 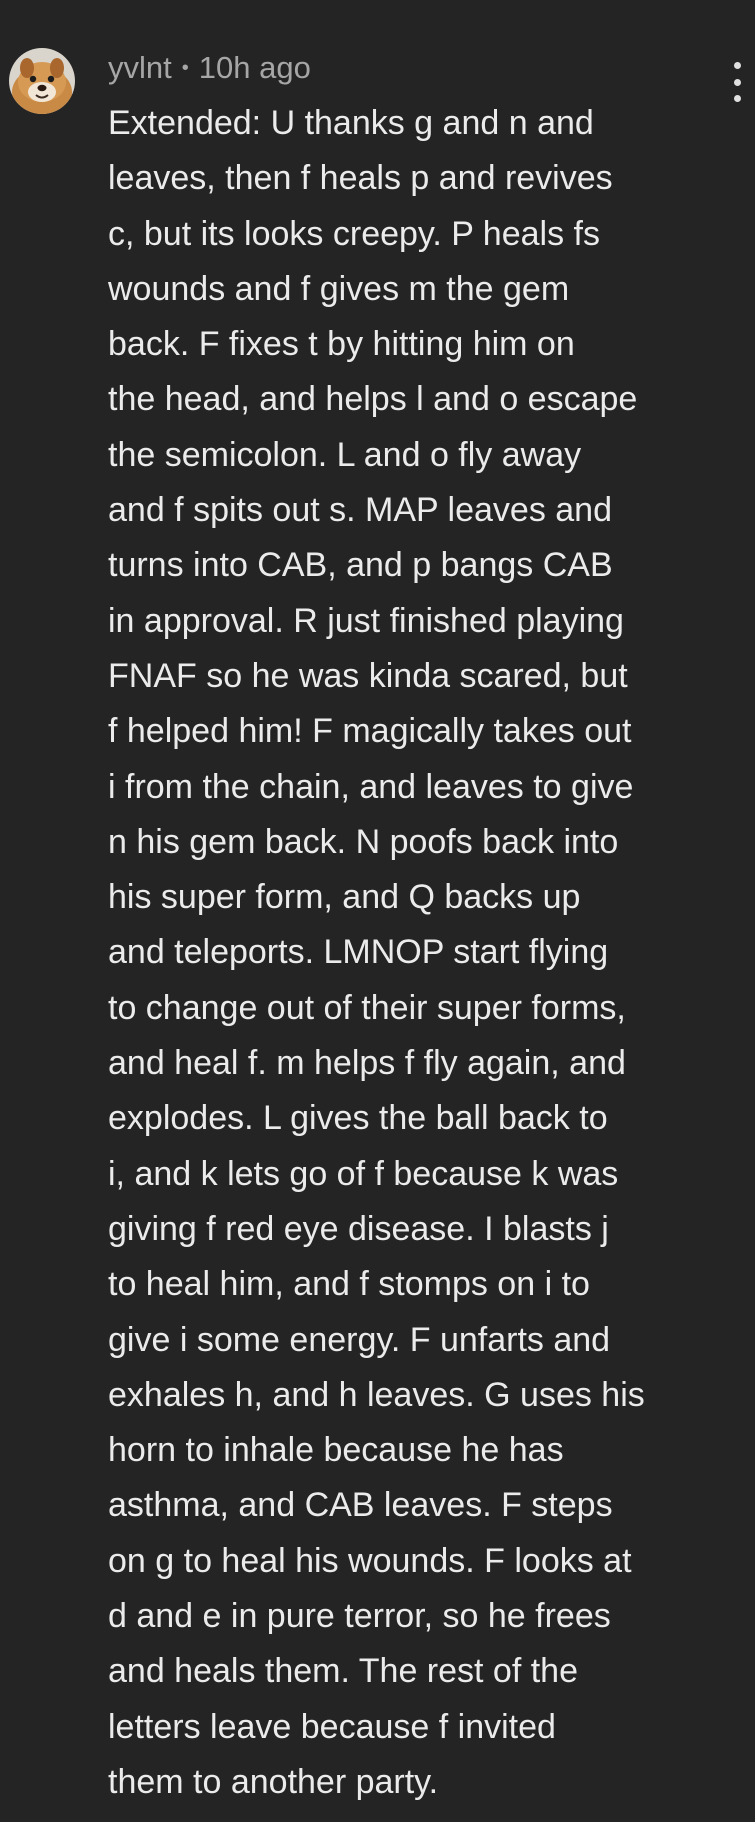 What do you see at coordinates (332, 1726) in the screenshot?
I see `comment-text-line: letters leave because f invited` at bounding box center [332, 1726].